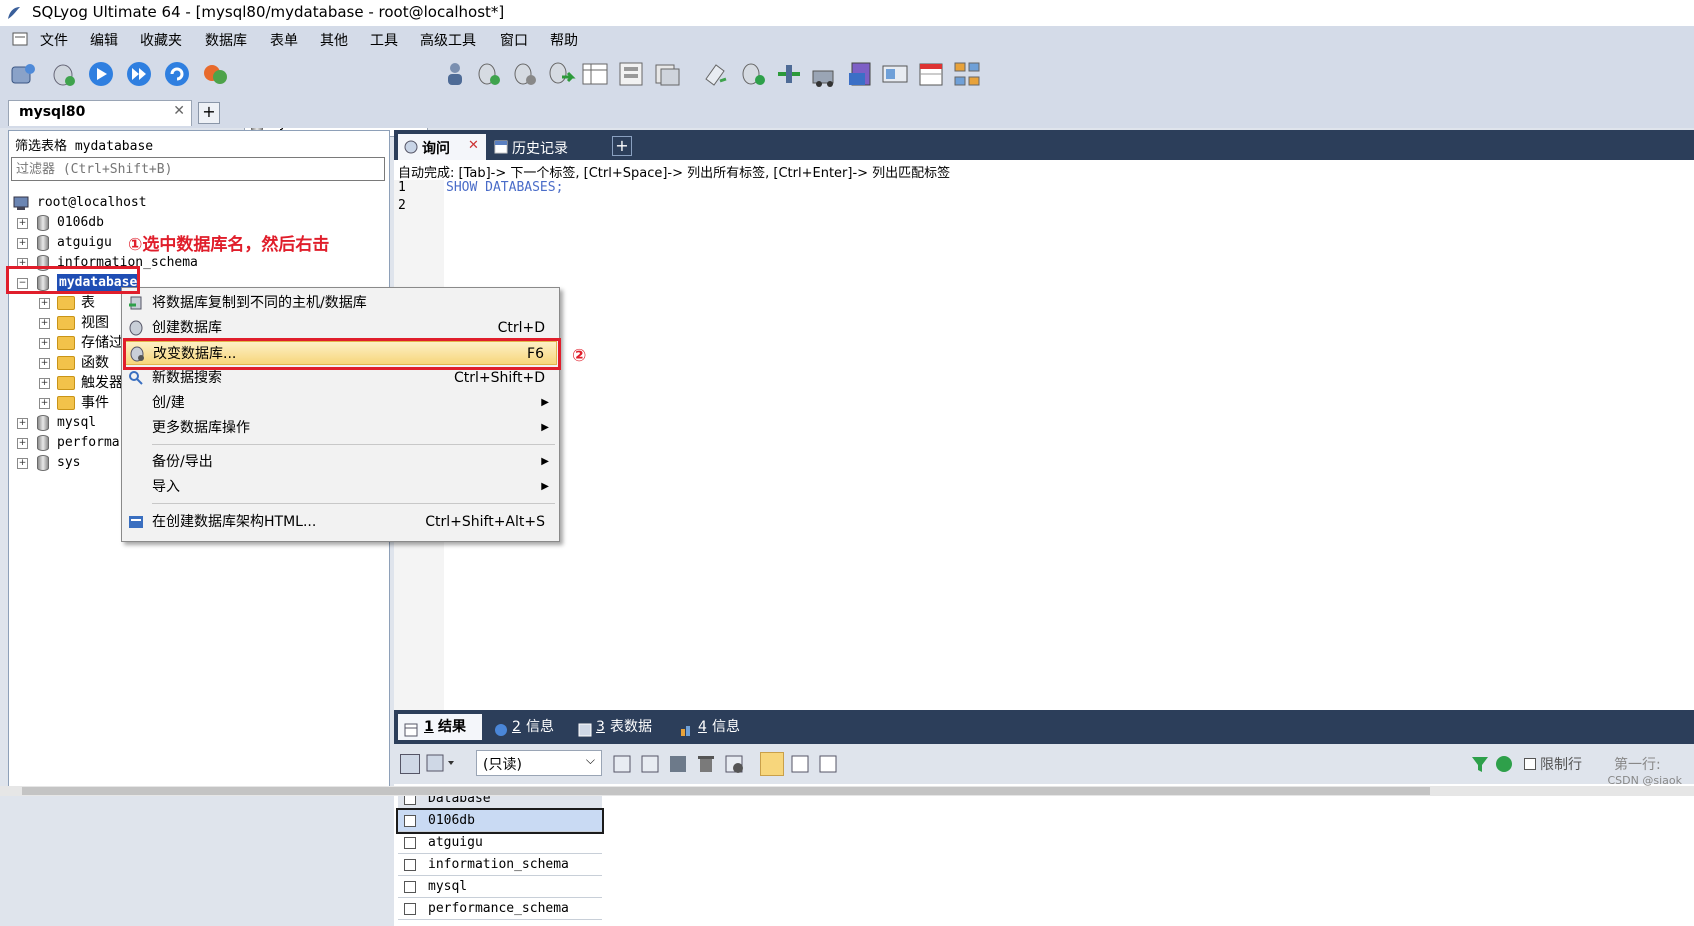 The width and height of the screenshot is (1694, 926). I want to click on cell-database: information_schema, so click(498, 865).